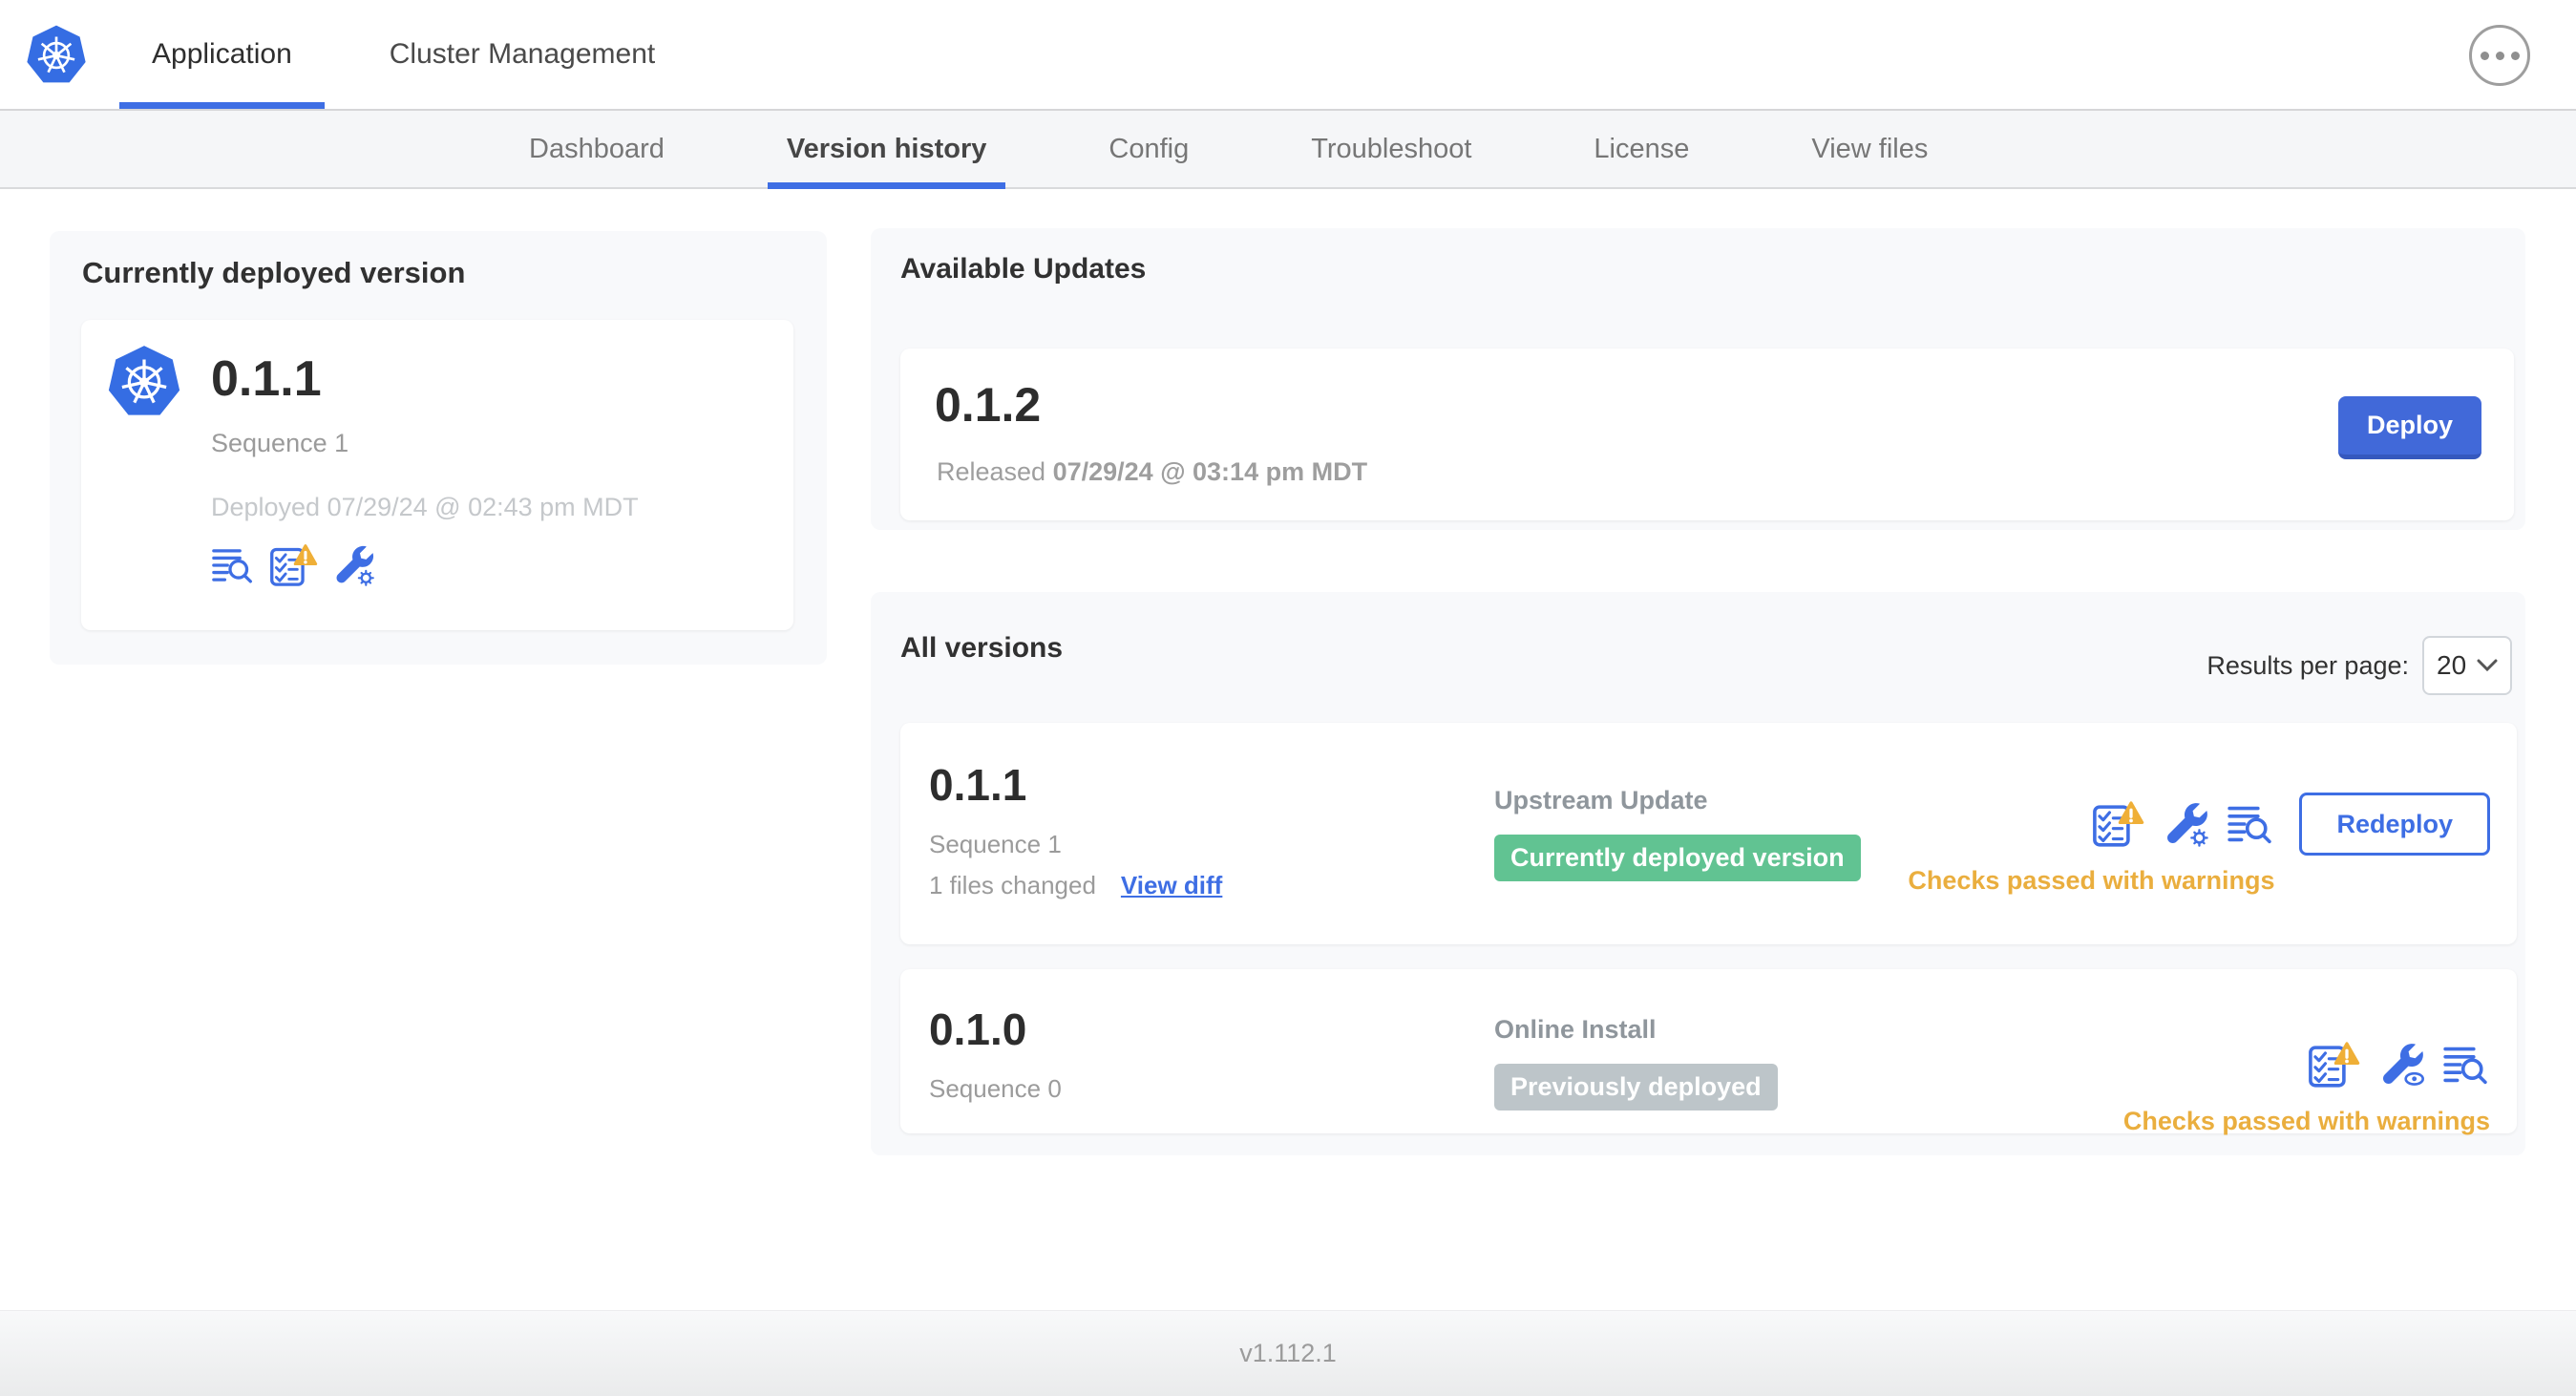 The image size is (2576, 1396). Describe the element at coordinates (2409, 427) in the screenshot. I see `deploy-button: Deploy` at that location.